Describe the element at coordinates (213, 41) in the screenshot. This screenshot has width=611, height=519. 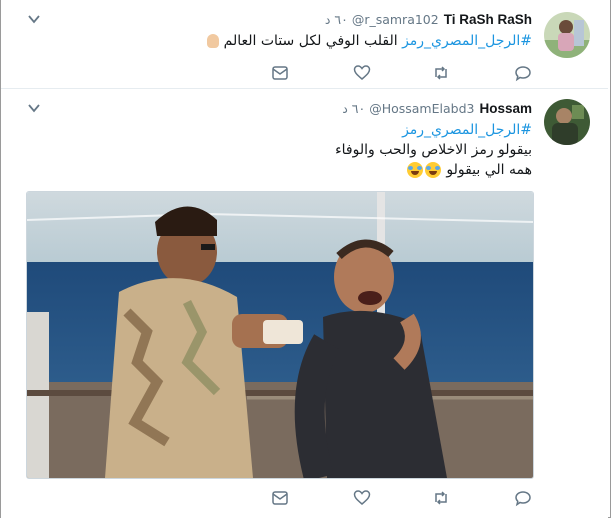
I see `hand-icon` at that location.